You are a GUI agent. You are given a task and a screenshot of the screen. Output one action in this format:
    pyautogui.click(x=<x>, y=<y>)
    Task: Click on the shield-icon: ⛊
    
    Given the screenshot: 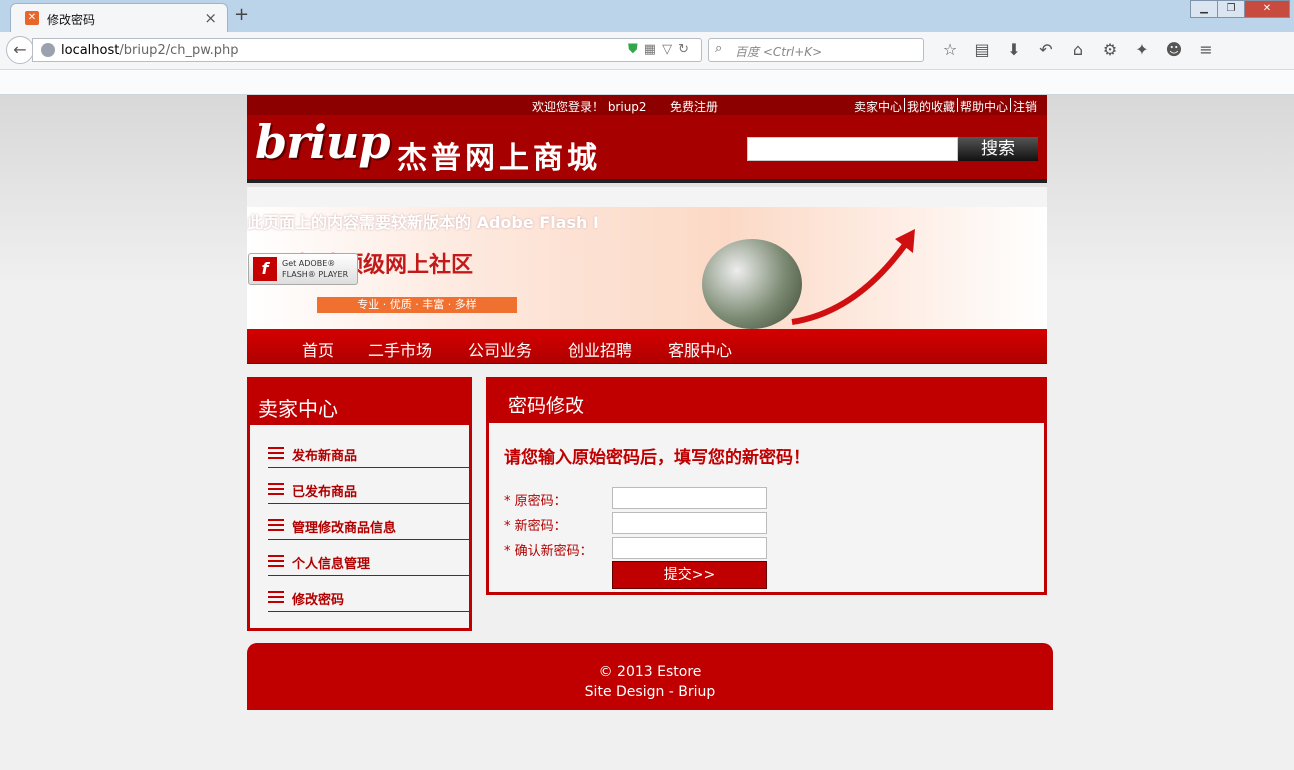 What is the action you would take?
    pyautogui.click(x=636, y=49)
    